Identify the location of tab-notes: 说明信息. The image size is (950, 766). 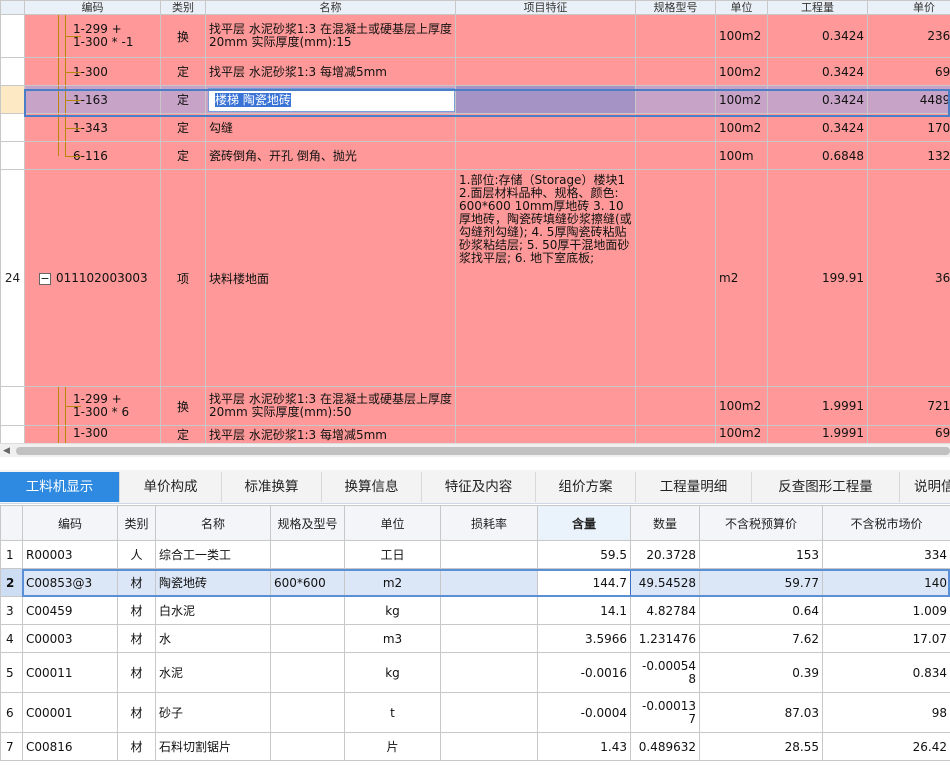
(925, 487).